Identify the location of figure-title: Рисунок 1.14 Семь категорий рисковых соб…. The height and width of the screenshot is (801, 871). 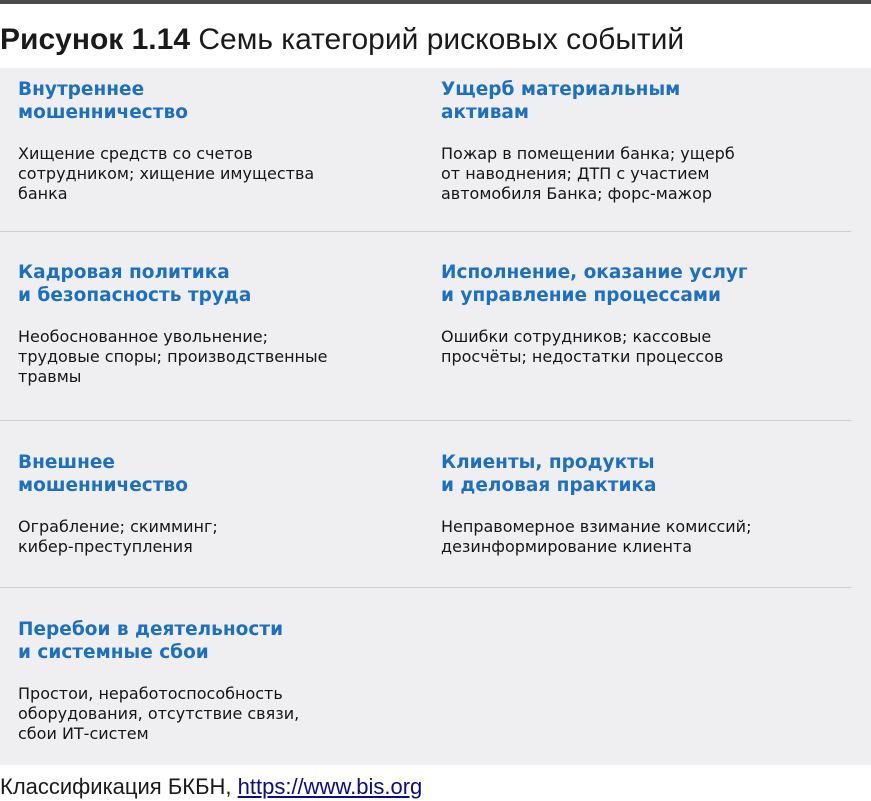
(342, 40).